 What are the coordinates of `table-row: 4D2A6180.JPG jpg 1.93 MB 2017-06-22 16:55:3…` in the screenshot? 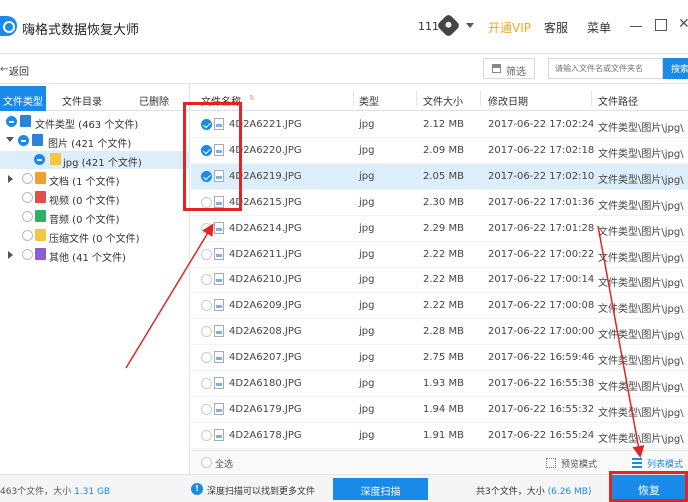 It's located at (439, 384).